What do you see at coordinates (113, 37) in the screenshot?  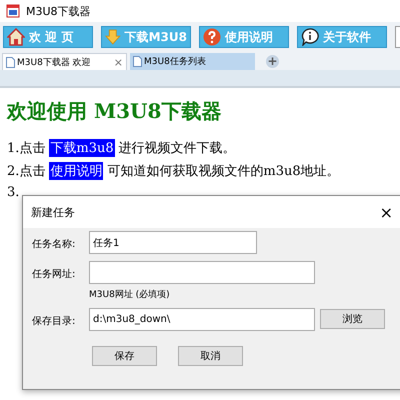 I see `down-arrow-icon` at bounding box center [113, 37].